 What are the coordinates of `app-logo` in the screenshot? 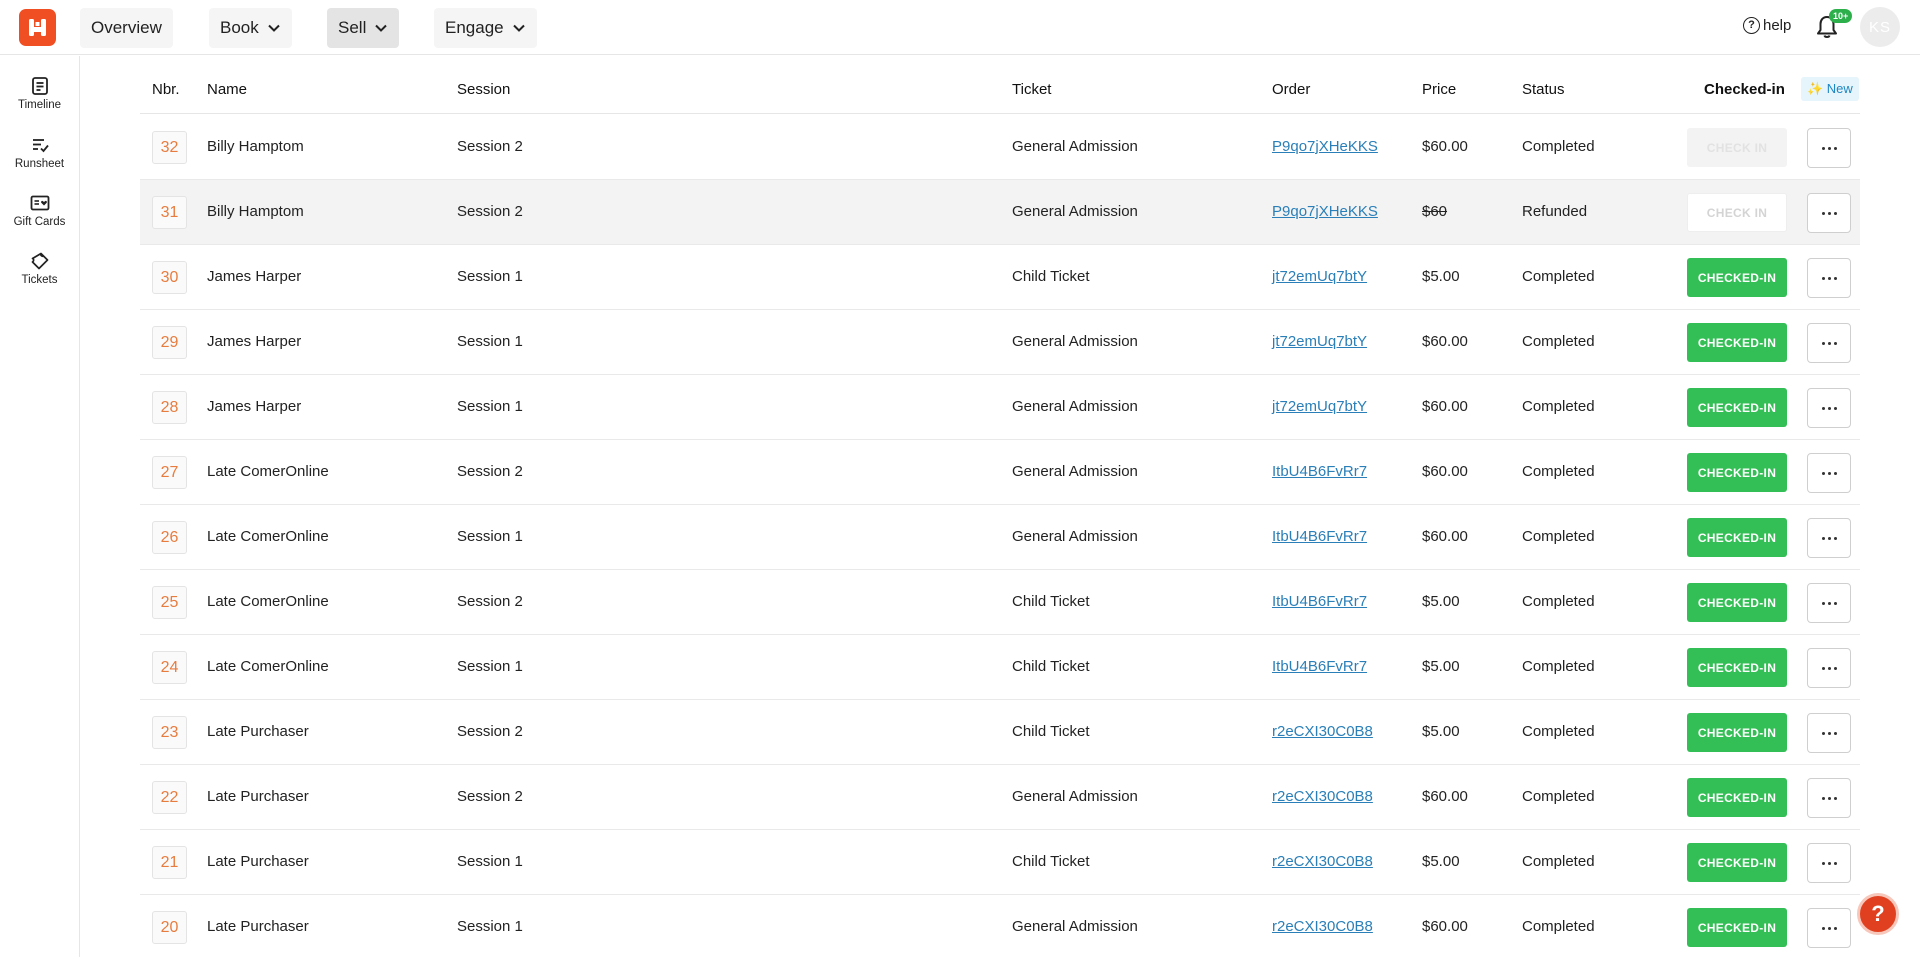 It's located at (37, 27).